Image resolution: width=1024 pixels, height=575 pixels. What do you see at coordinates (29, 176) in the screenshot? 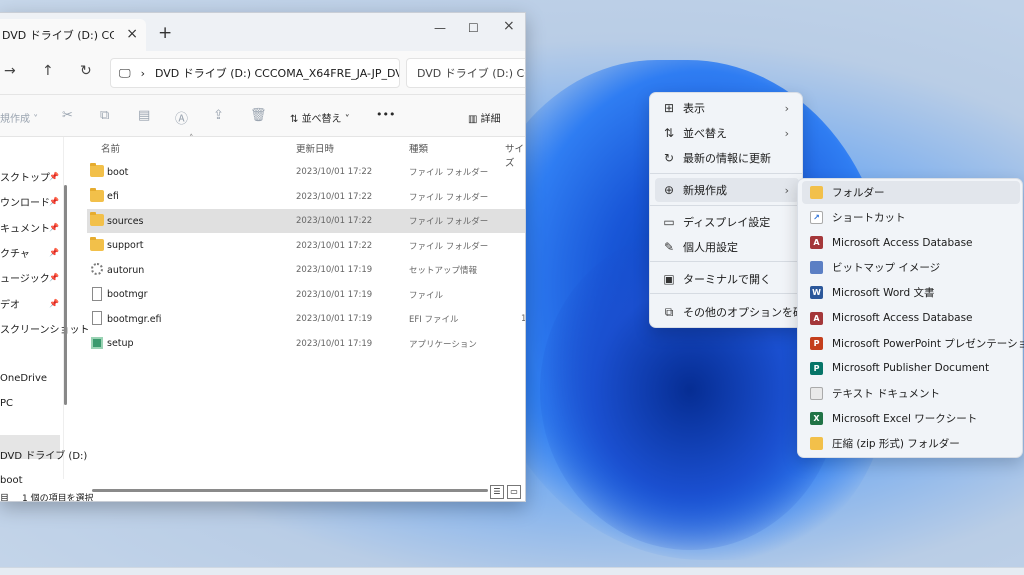
I see `sidebar-item: スクトップ 📌` at bounding box center [29, 176].